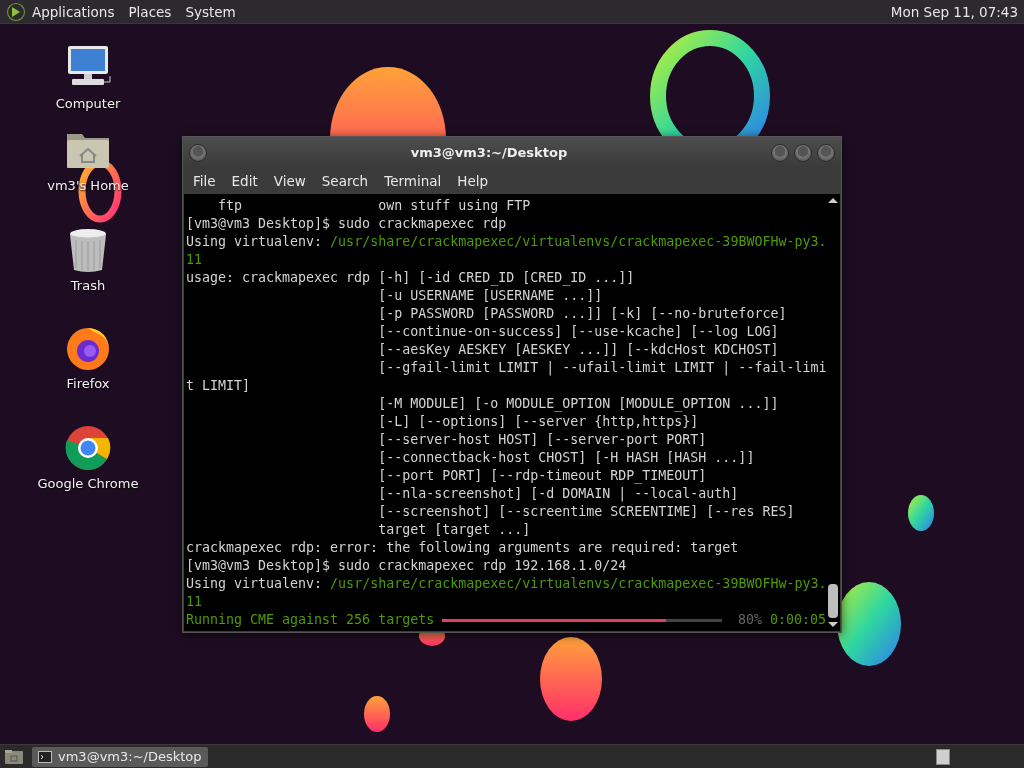 The height and width of the screenshot is (768, 1024). I want to click on terminal-line: [-p PASSWORD [PASSWORD ...]] [-k] [--no-bruteforce], so click(582, 314).